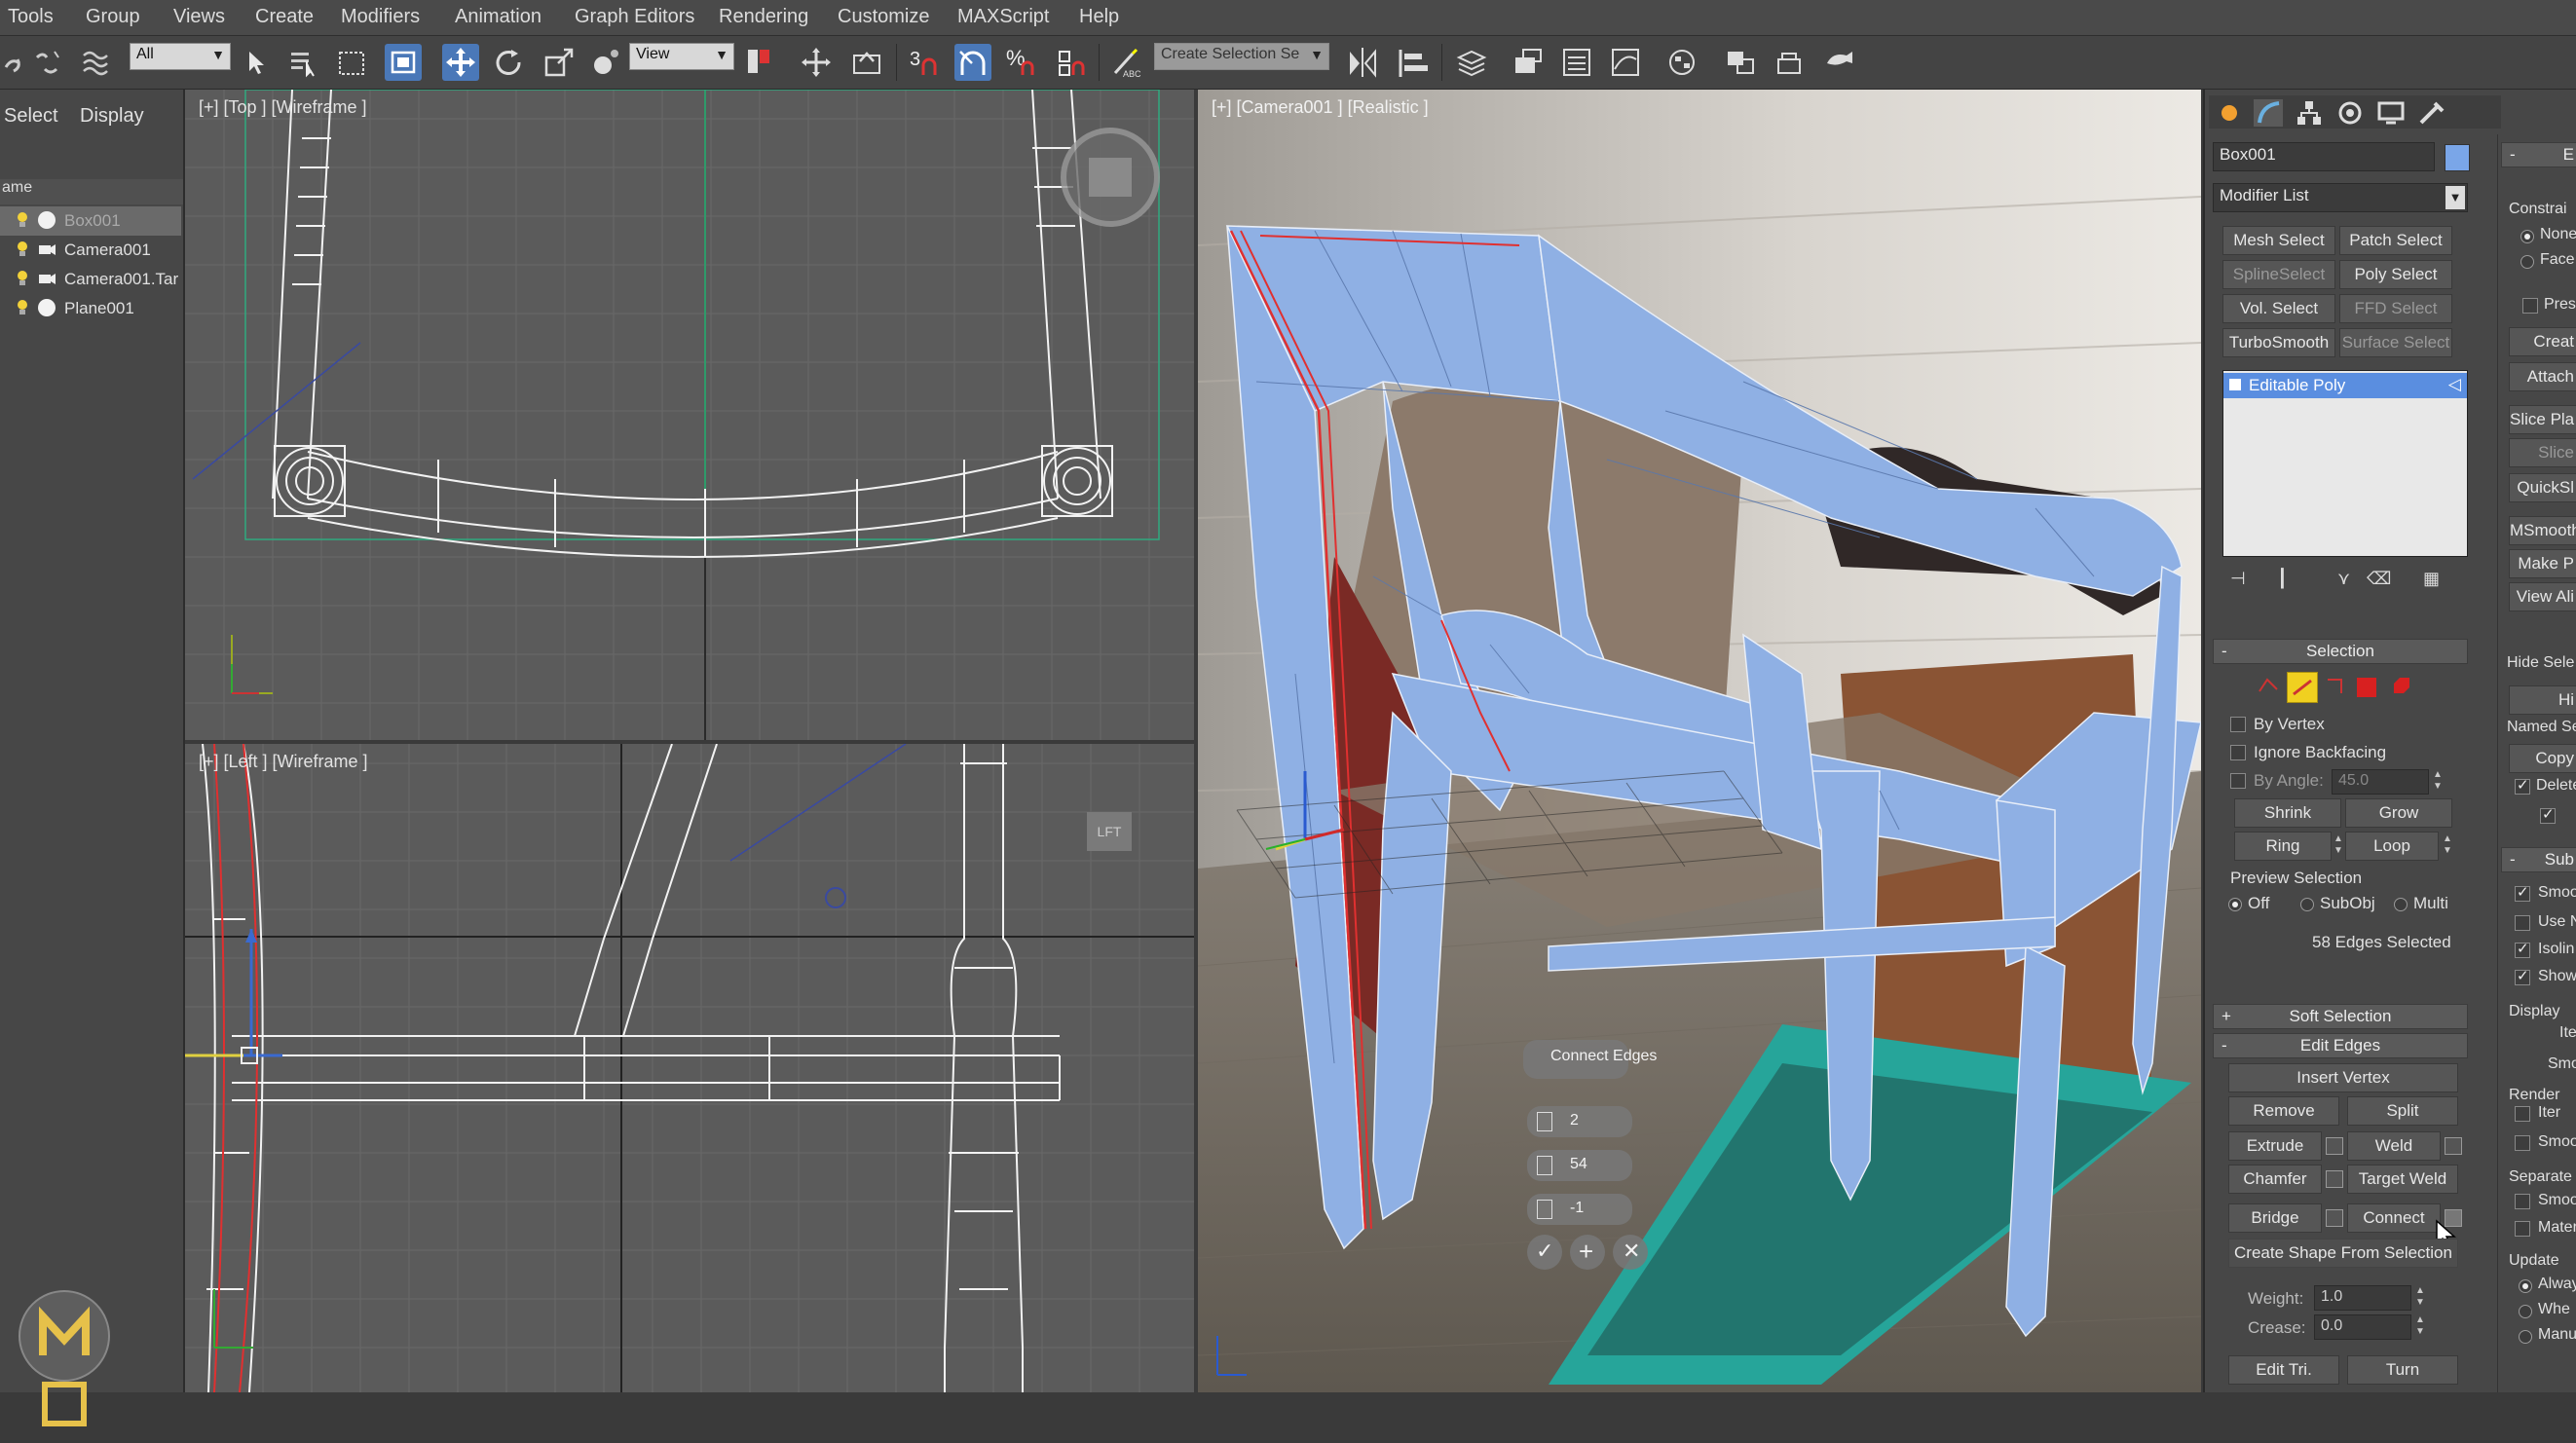 Image resolution: width=2576 pixels, height=1443 pixels. I want to click on menu-help: Help, so click(1099, 17).